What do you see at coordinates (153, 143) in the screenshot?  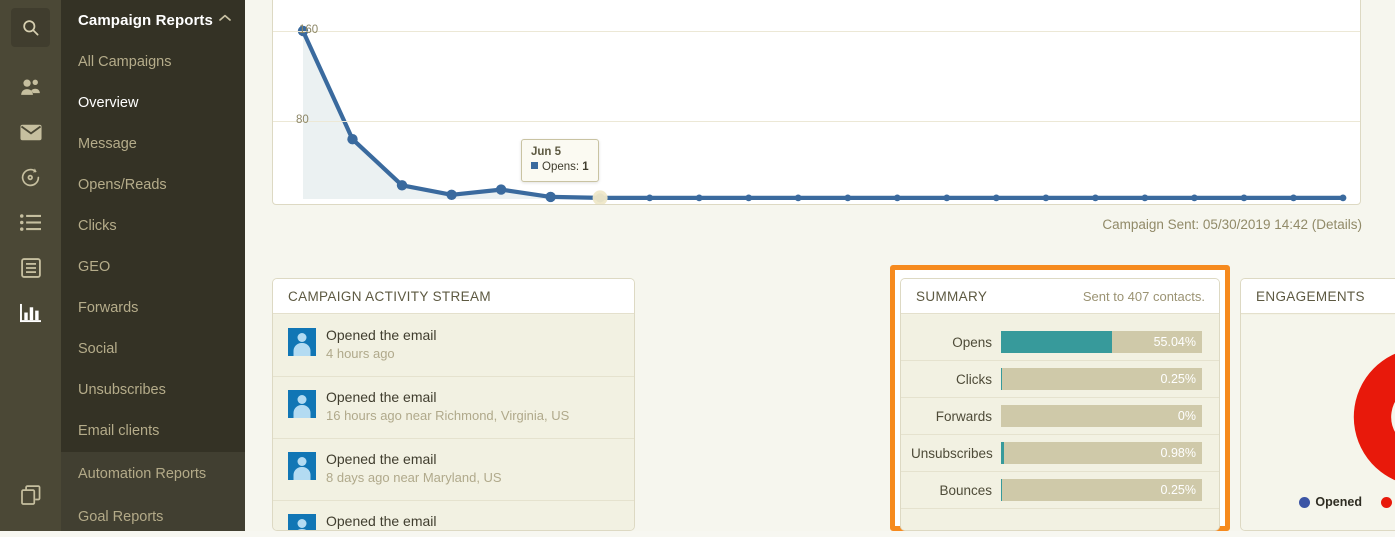 I see `sidebar-item-message: Message` at bounding box center [153, 143].